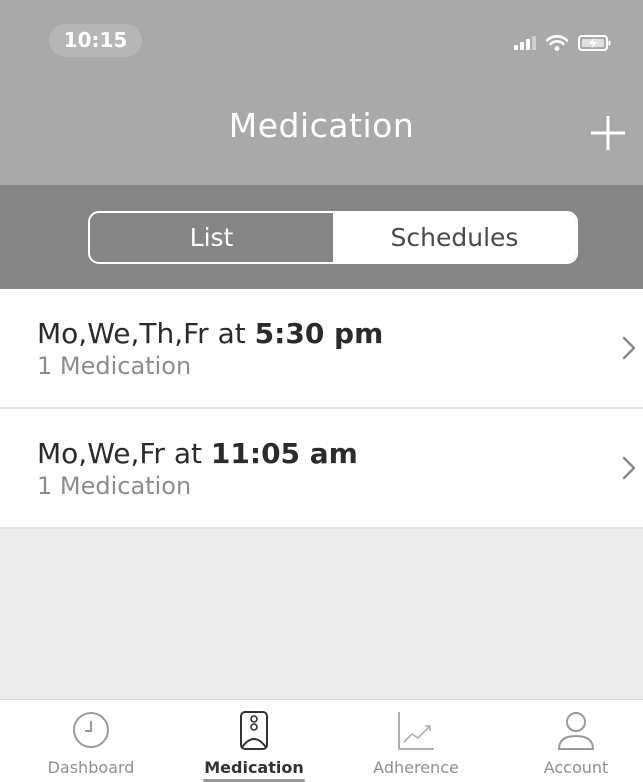 This screenshot has width=643, height=782. Describe the element at coordinates (319, 333) in the screenshot. I see `schedule-time: 5:30 pm` at that location.